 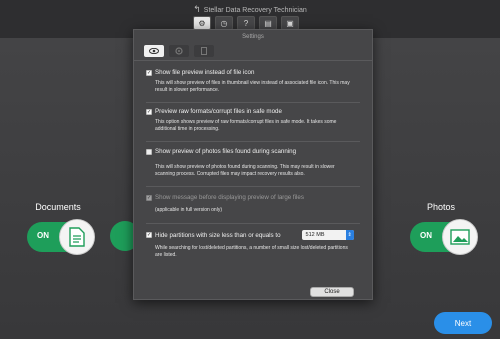 What do you see at coordinates (154, 51) in the screenshot?
I see `eye-icon` at bounding box center [154, 51].